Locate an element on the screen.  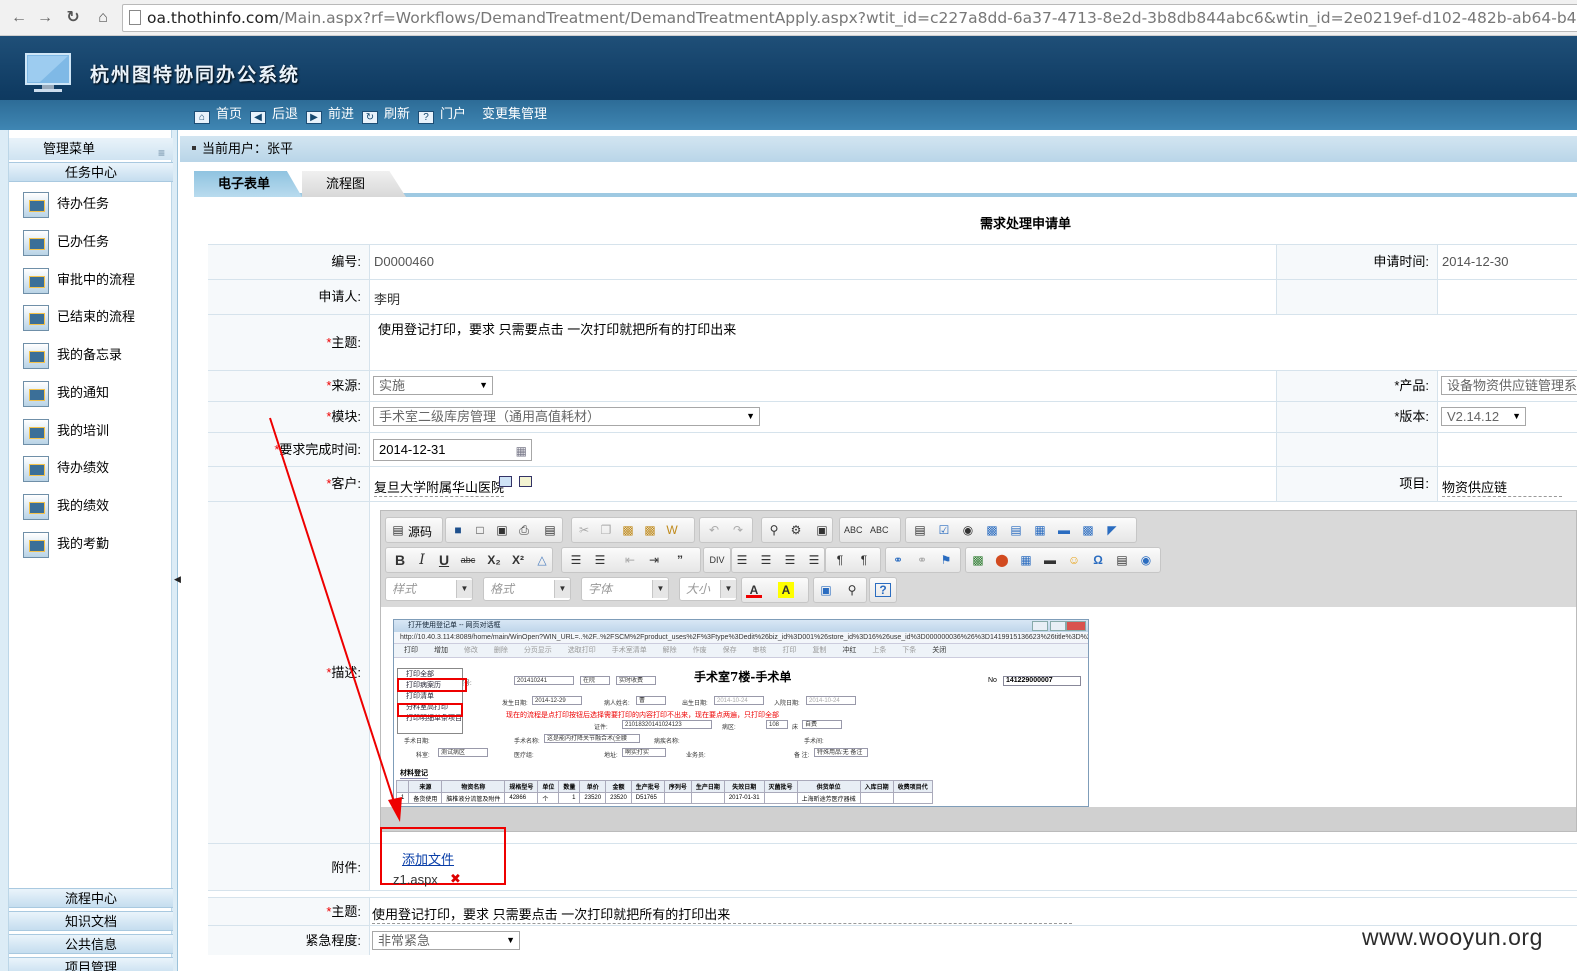
unlink-icon: ⚭ is located at coordinates (922, 560).